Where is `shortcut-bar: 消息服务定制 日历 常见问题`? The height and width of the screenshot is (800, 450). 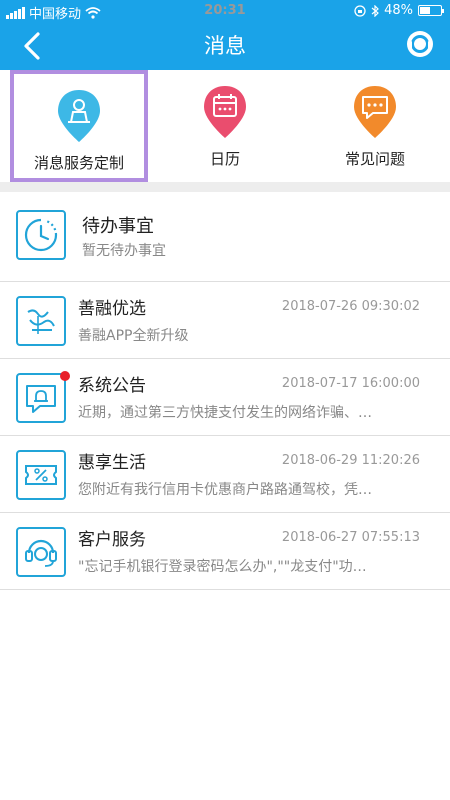
shortcut-bar: 消息服务定制 日历 常见问题 is located at coordinates (225, 126).